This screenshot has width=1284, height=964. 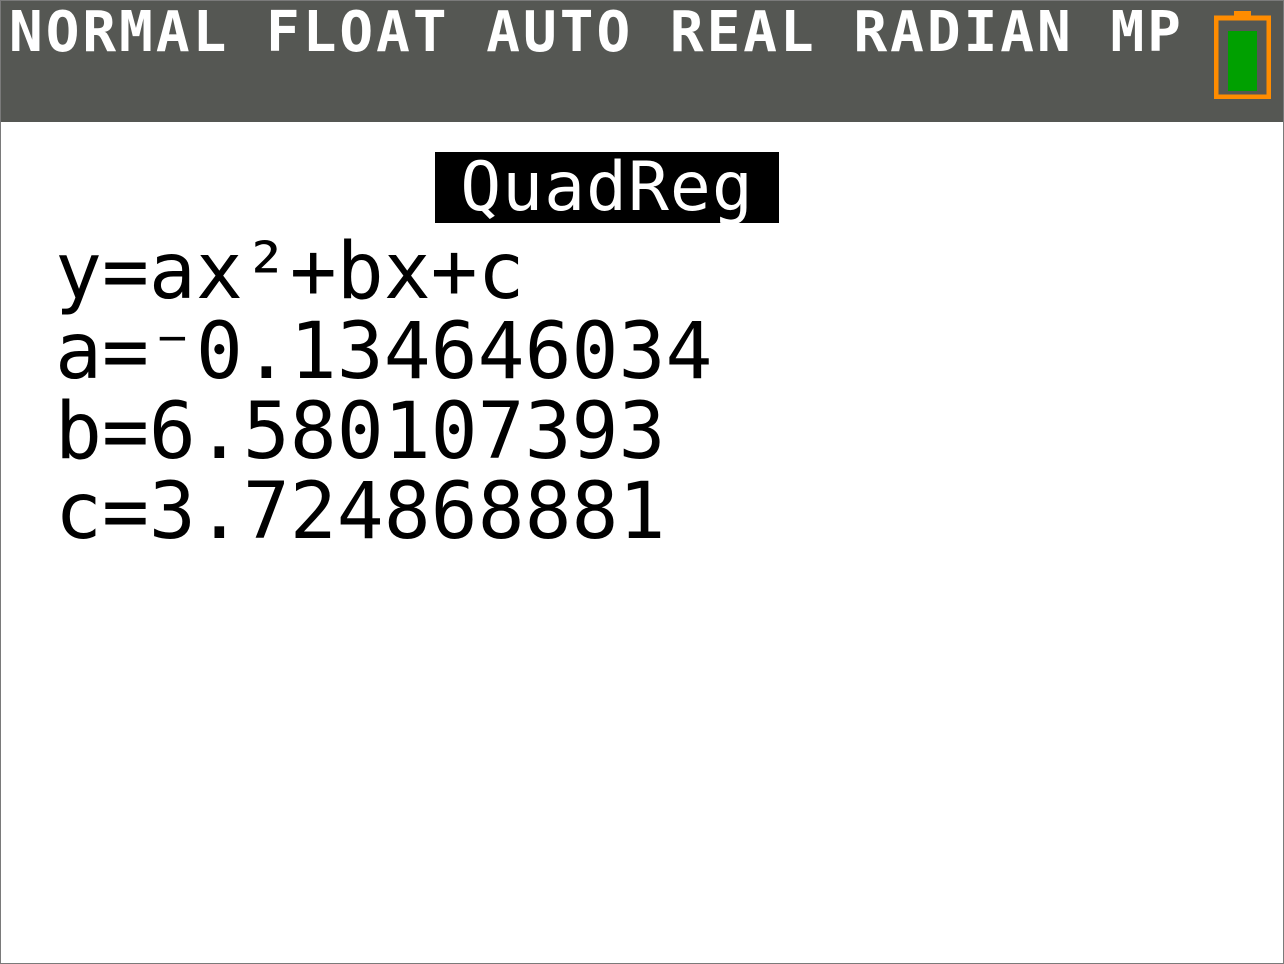 I want to click on equation-line: y=ax²+bx+c, so click(x=290, y=272).